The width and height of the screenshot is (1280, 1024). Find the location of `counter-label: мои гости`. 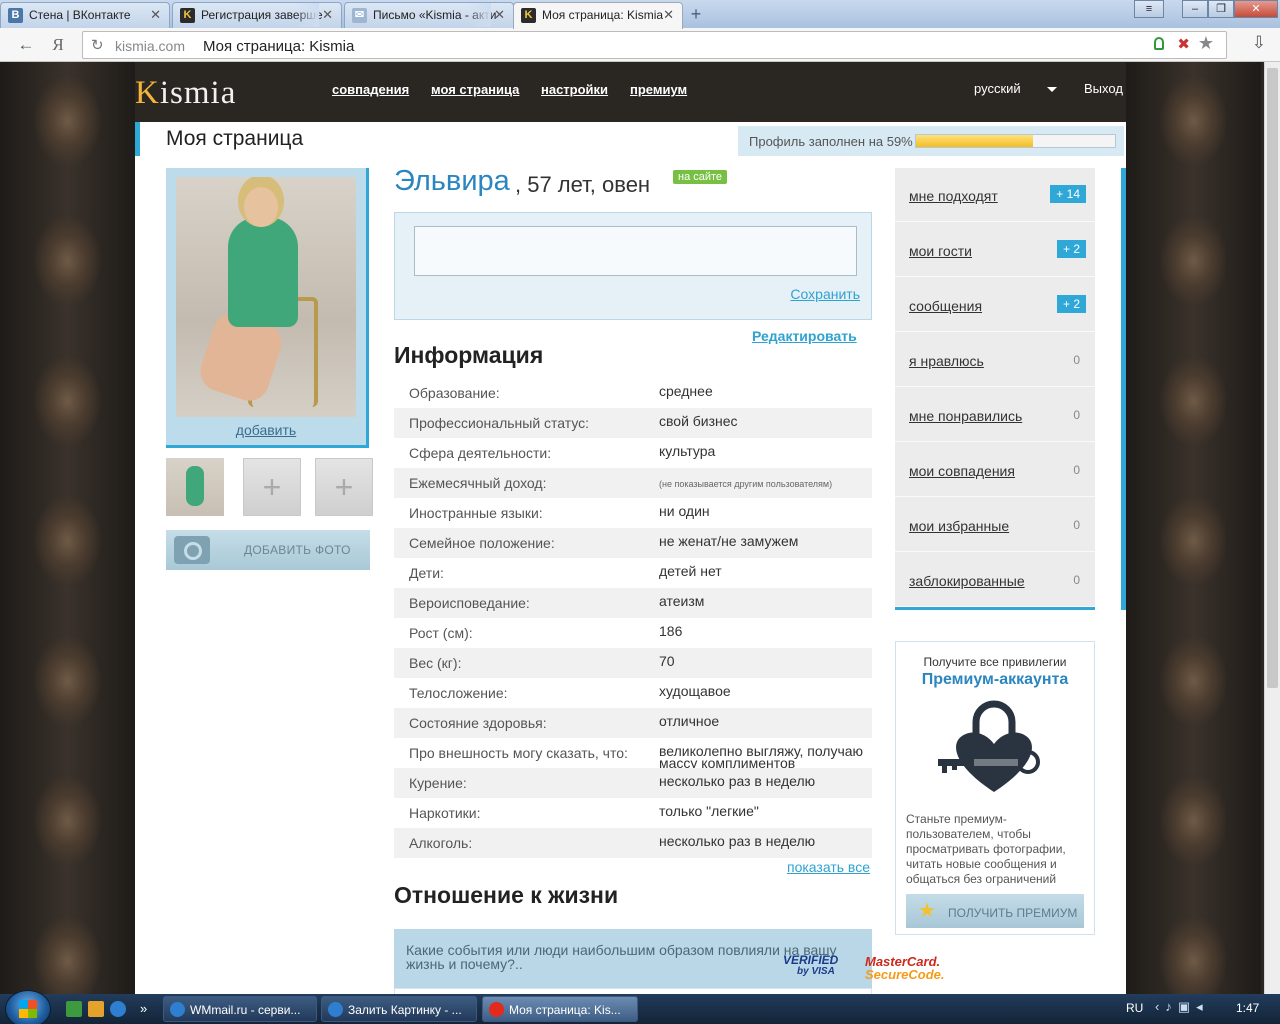

counter-label: мои гости is located at coordinates (940, 251).